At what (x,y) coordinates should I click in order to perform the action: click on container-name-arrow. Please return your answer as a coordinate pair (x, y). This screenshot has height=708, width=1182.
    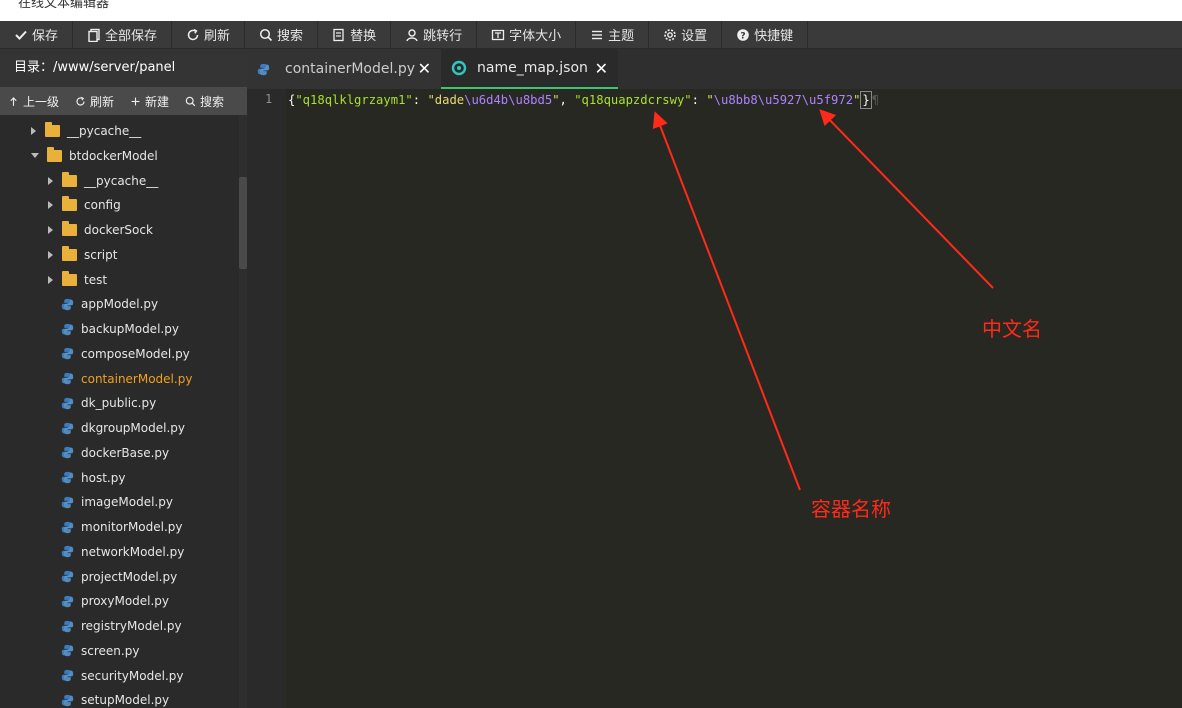
    Looking at the image, I should click on (726, 301).